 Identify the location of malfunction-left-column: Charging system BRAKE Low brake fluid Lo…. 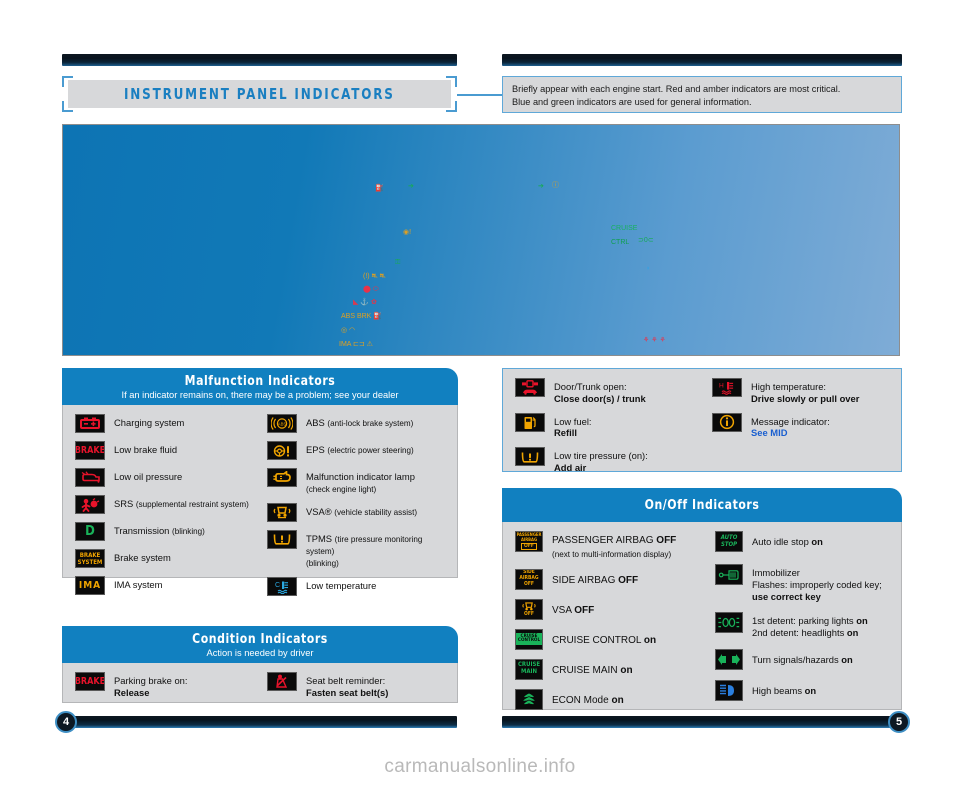
(171, 505).